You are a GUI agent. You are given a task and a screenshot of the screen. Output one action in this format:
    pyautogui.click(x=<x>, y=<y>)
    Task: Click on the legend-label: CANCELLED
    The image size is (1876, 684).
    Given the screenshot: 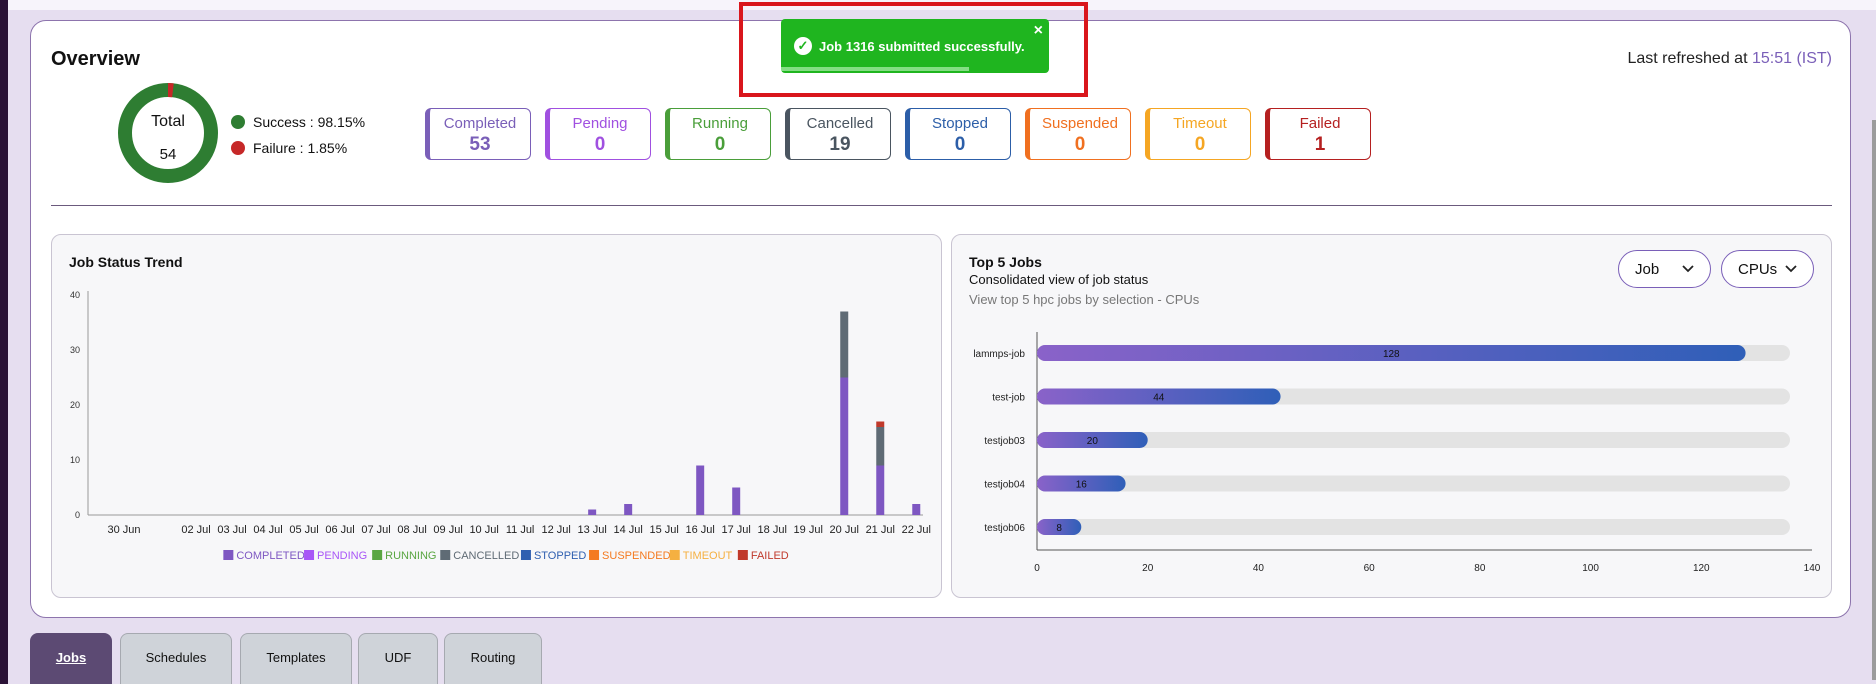 What is the action you would take?
    pyautogui.click(x=486, y=556)
    